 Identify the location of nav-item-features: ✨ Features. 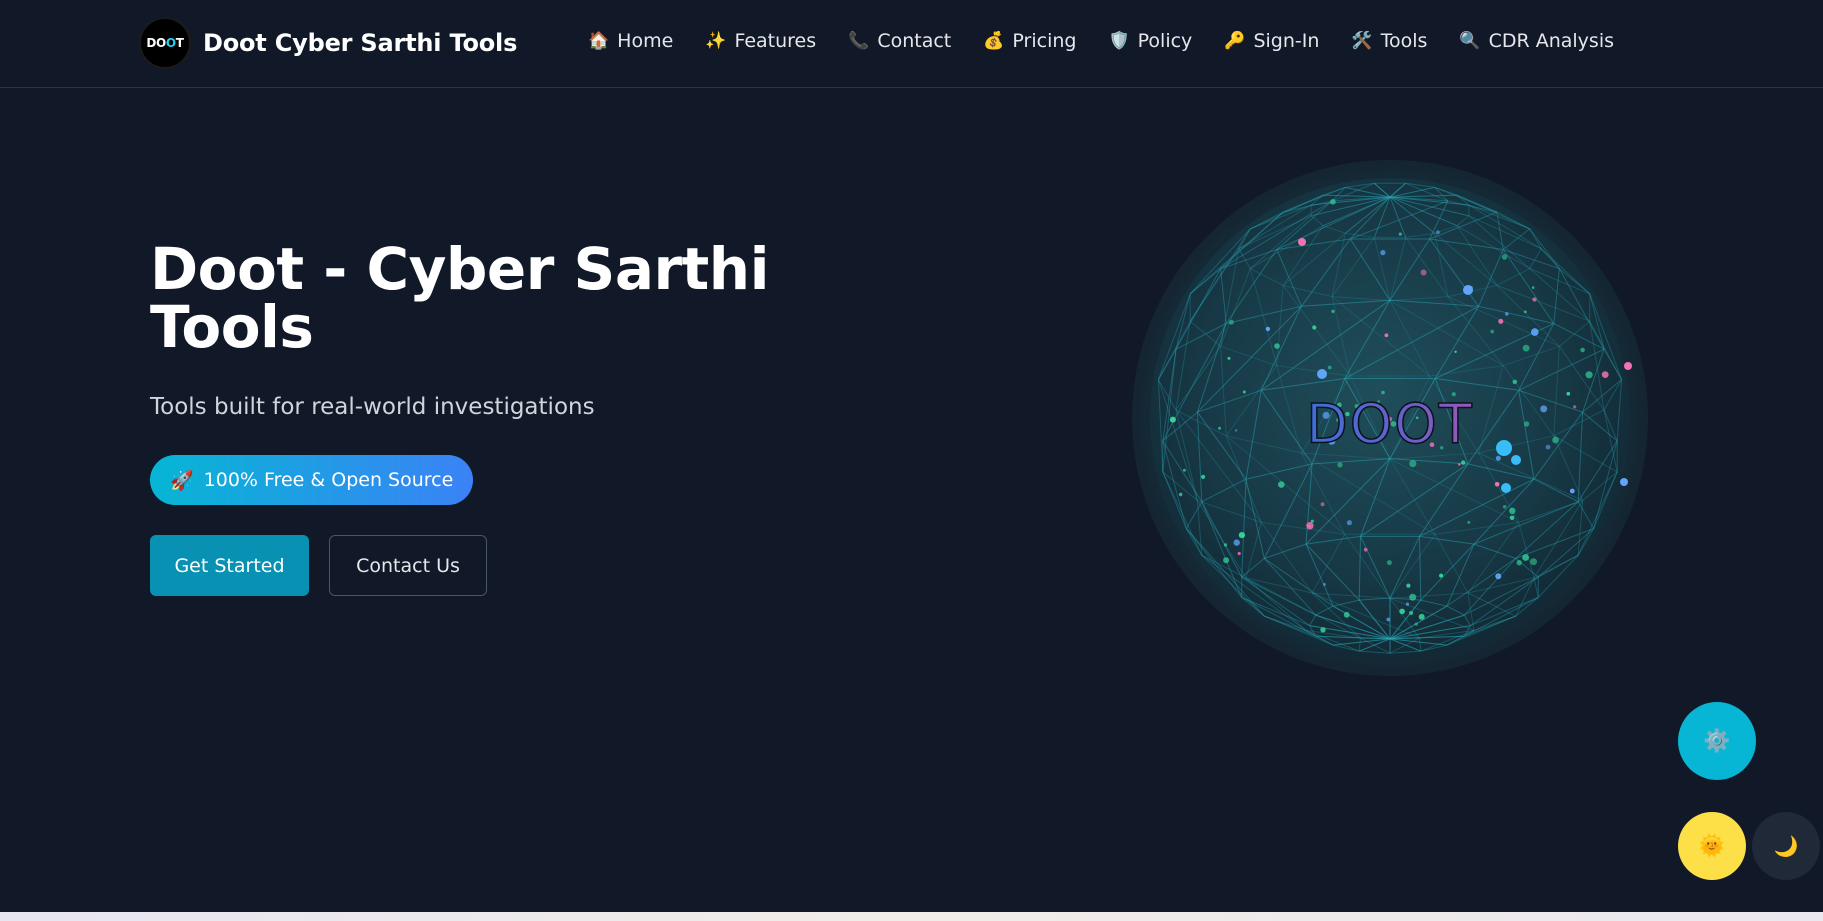
(760, 41).